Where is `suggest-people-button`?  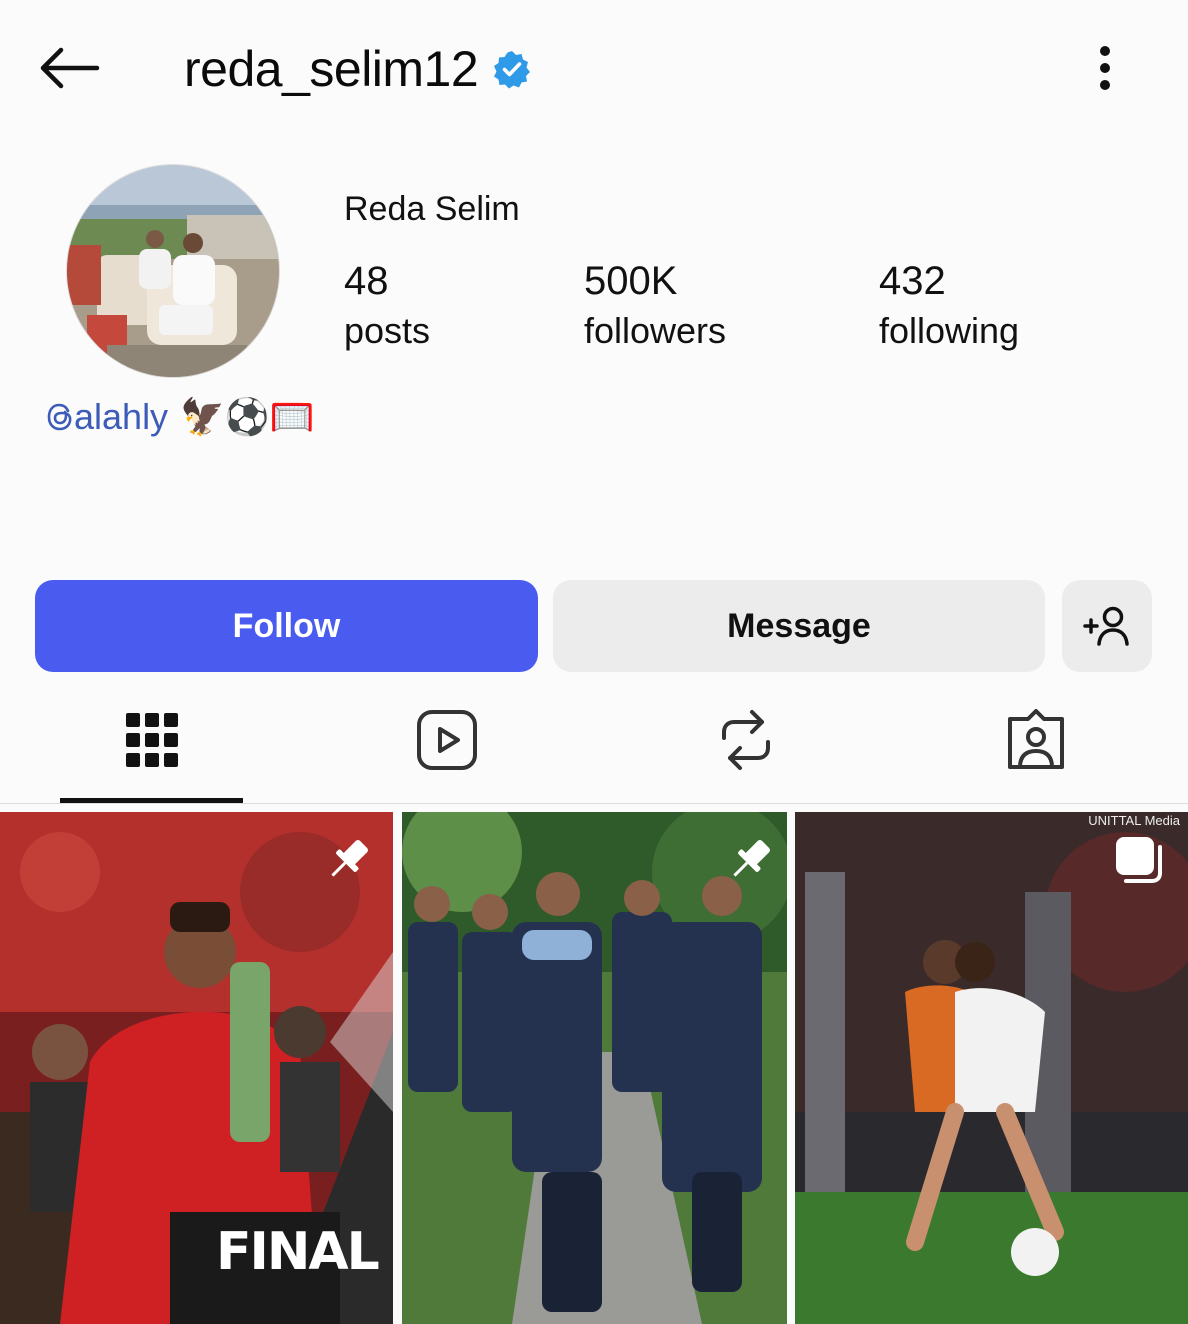 suggest-people-button is located at coordinates (1107, 626).